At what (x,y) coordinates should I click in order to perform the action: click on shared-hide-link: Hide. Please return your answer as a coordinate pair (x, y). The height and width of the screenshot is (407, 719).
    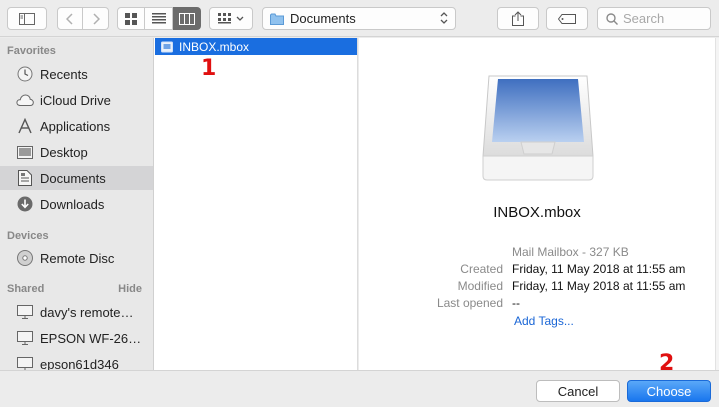
    Looking at the image, I should click on (130, 289).